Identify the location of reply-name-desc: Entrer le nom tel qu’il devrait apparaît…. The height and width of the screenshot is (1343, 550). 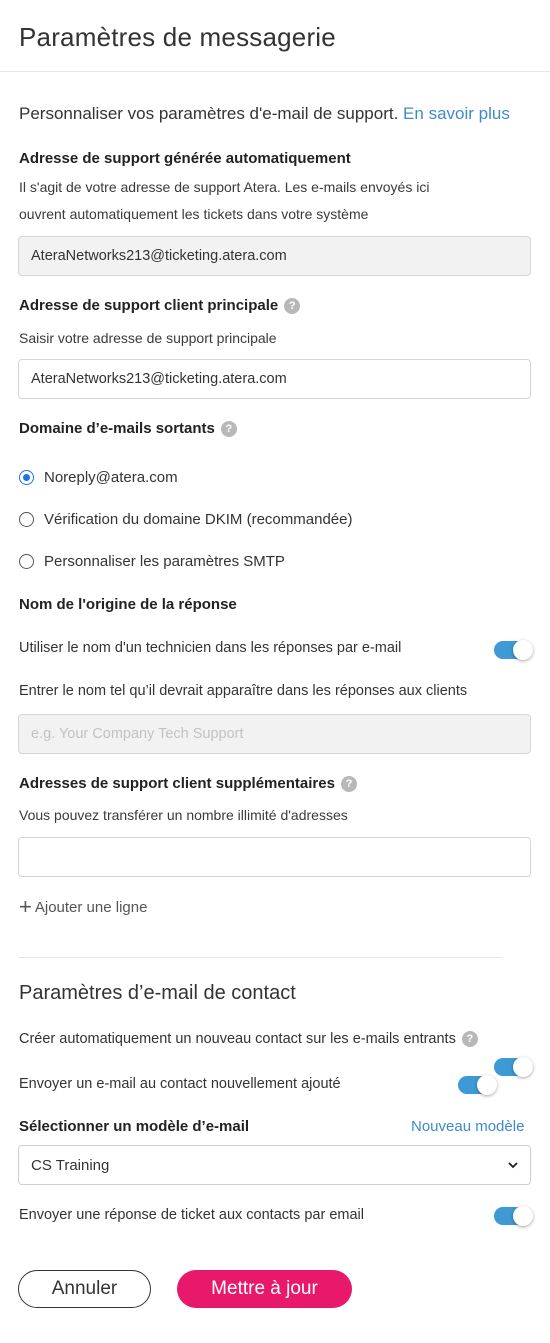
(243, 691).